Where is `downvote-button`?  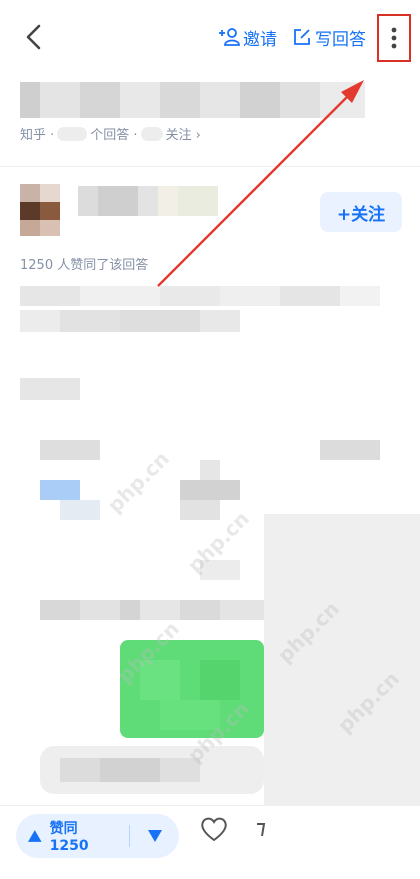
downvote-button is located at coordinates (154, 836).